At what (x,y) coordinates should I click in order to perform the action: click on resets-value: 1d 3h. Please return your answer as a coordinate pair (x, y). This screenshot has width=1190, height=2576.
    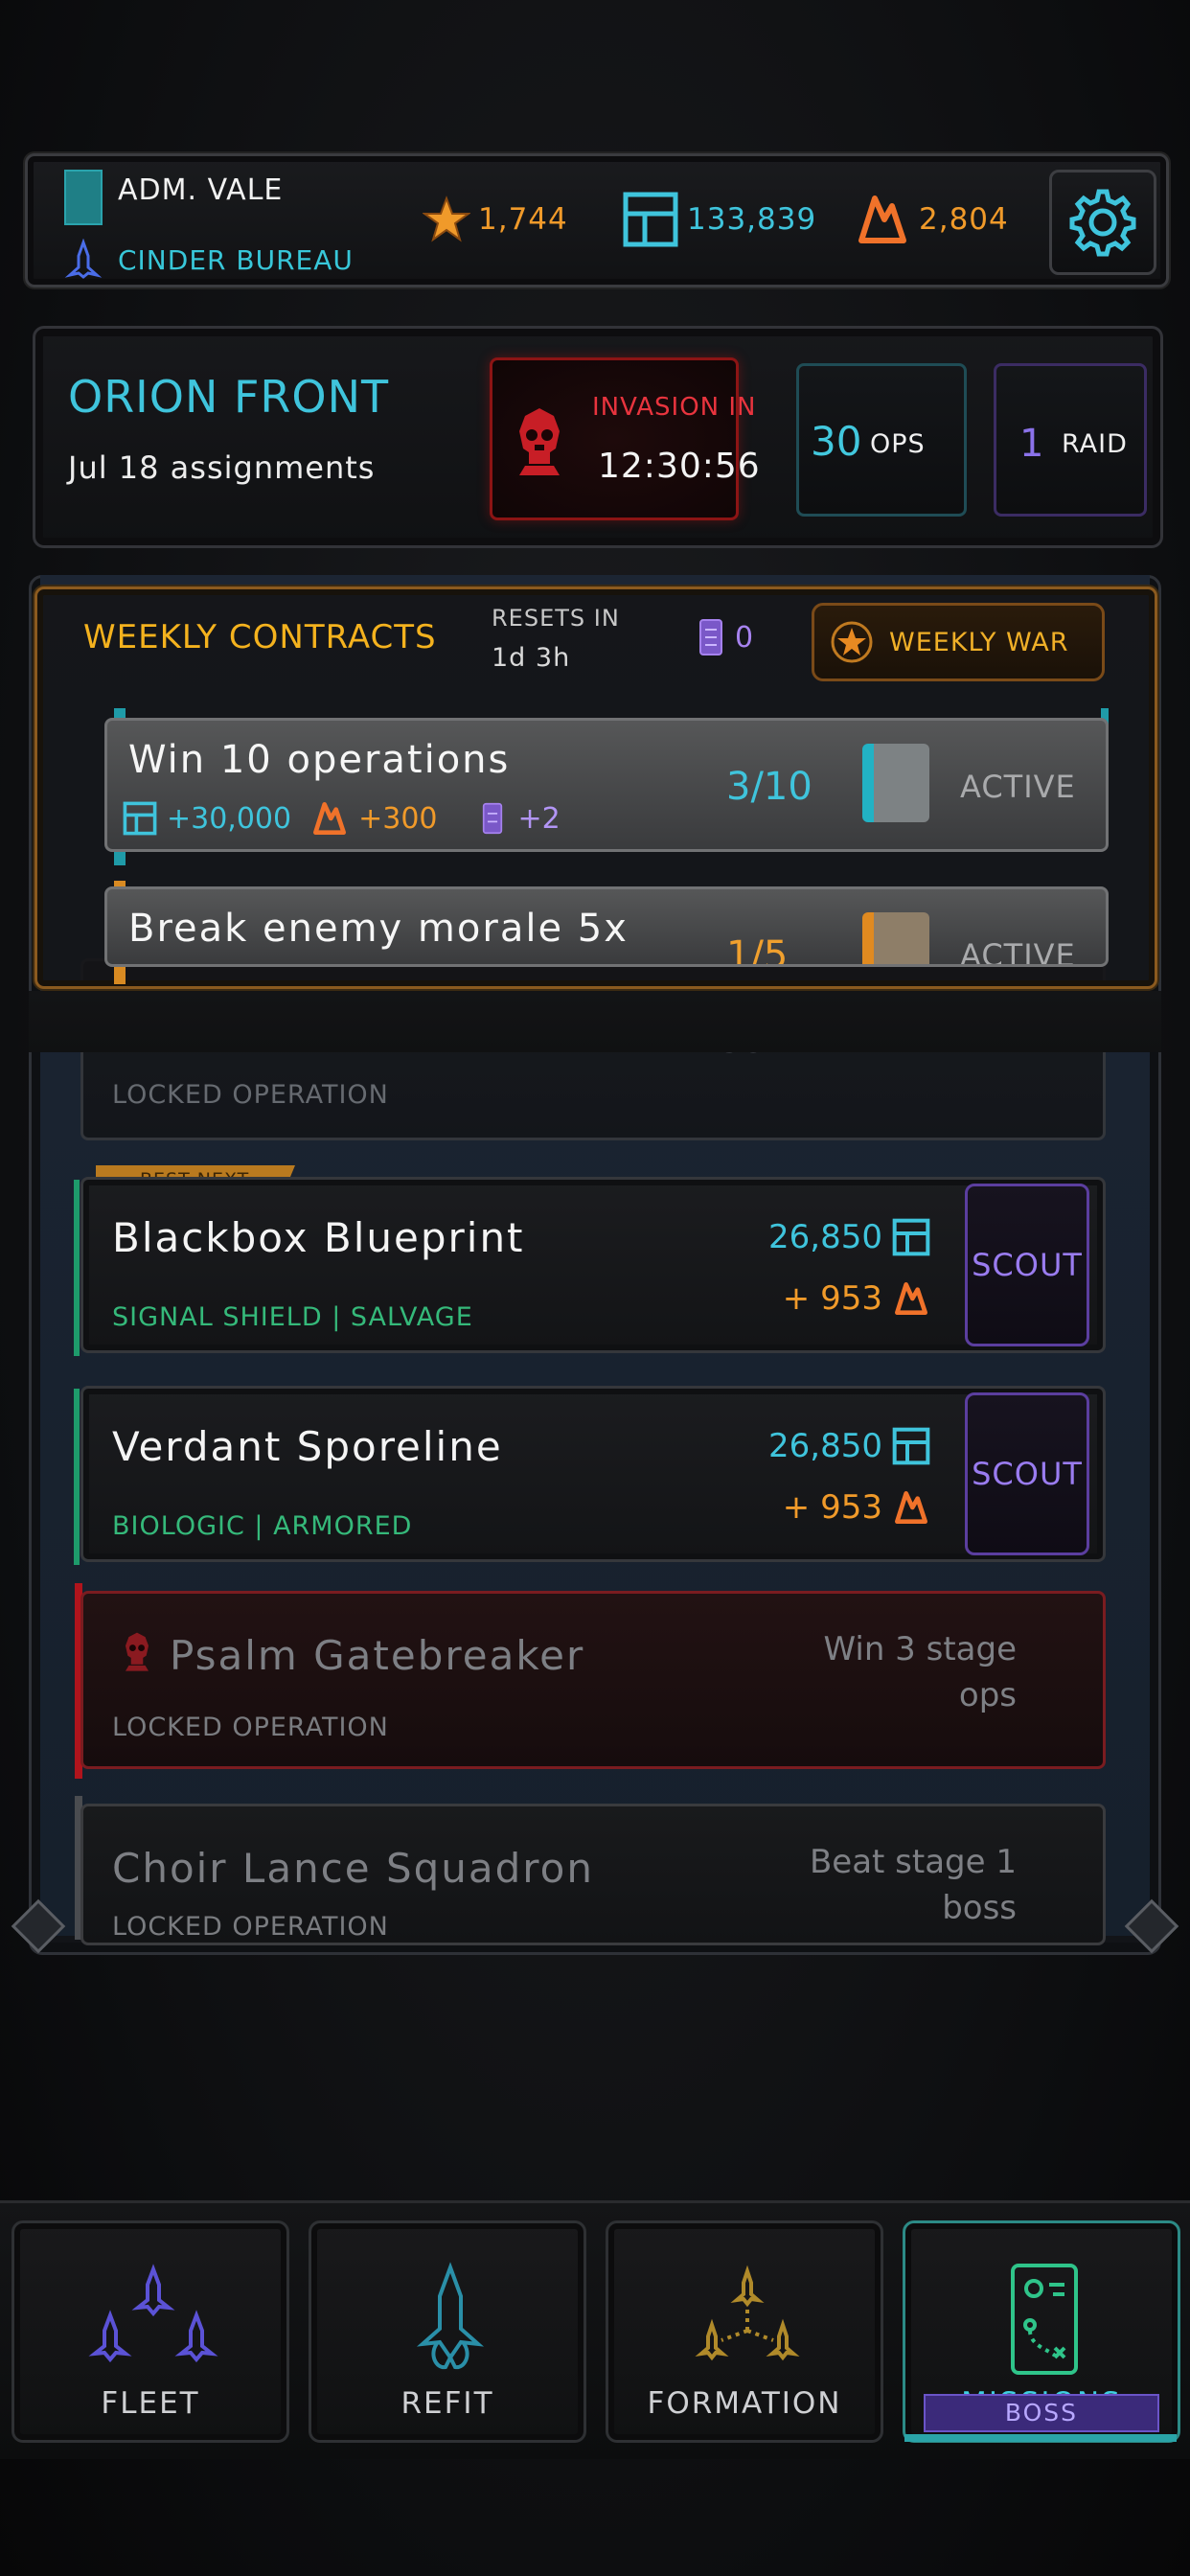
    Looking at the image, I should click on (531, 658).